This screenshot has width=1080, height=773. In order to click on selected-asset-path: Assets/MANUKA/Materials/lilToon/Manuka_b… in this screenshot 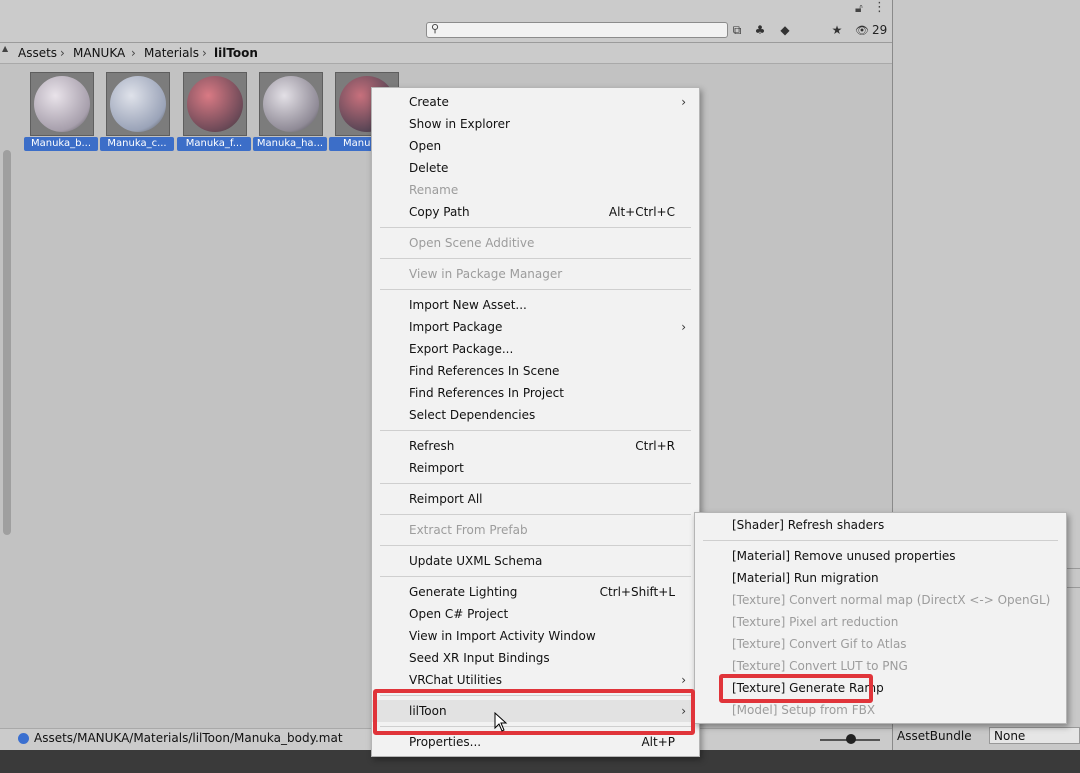, I will do `click(188, 738)`.